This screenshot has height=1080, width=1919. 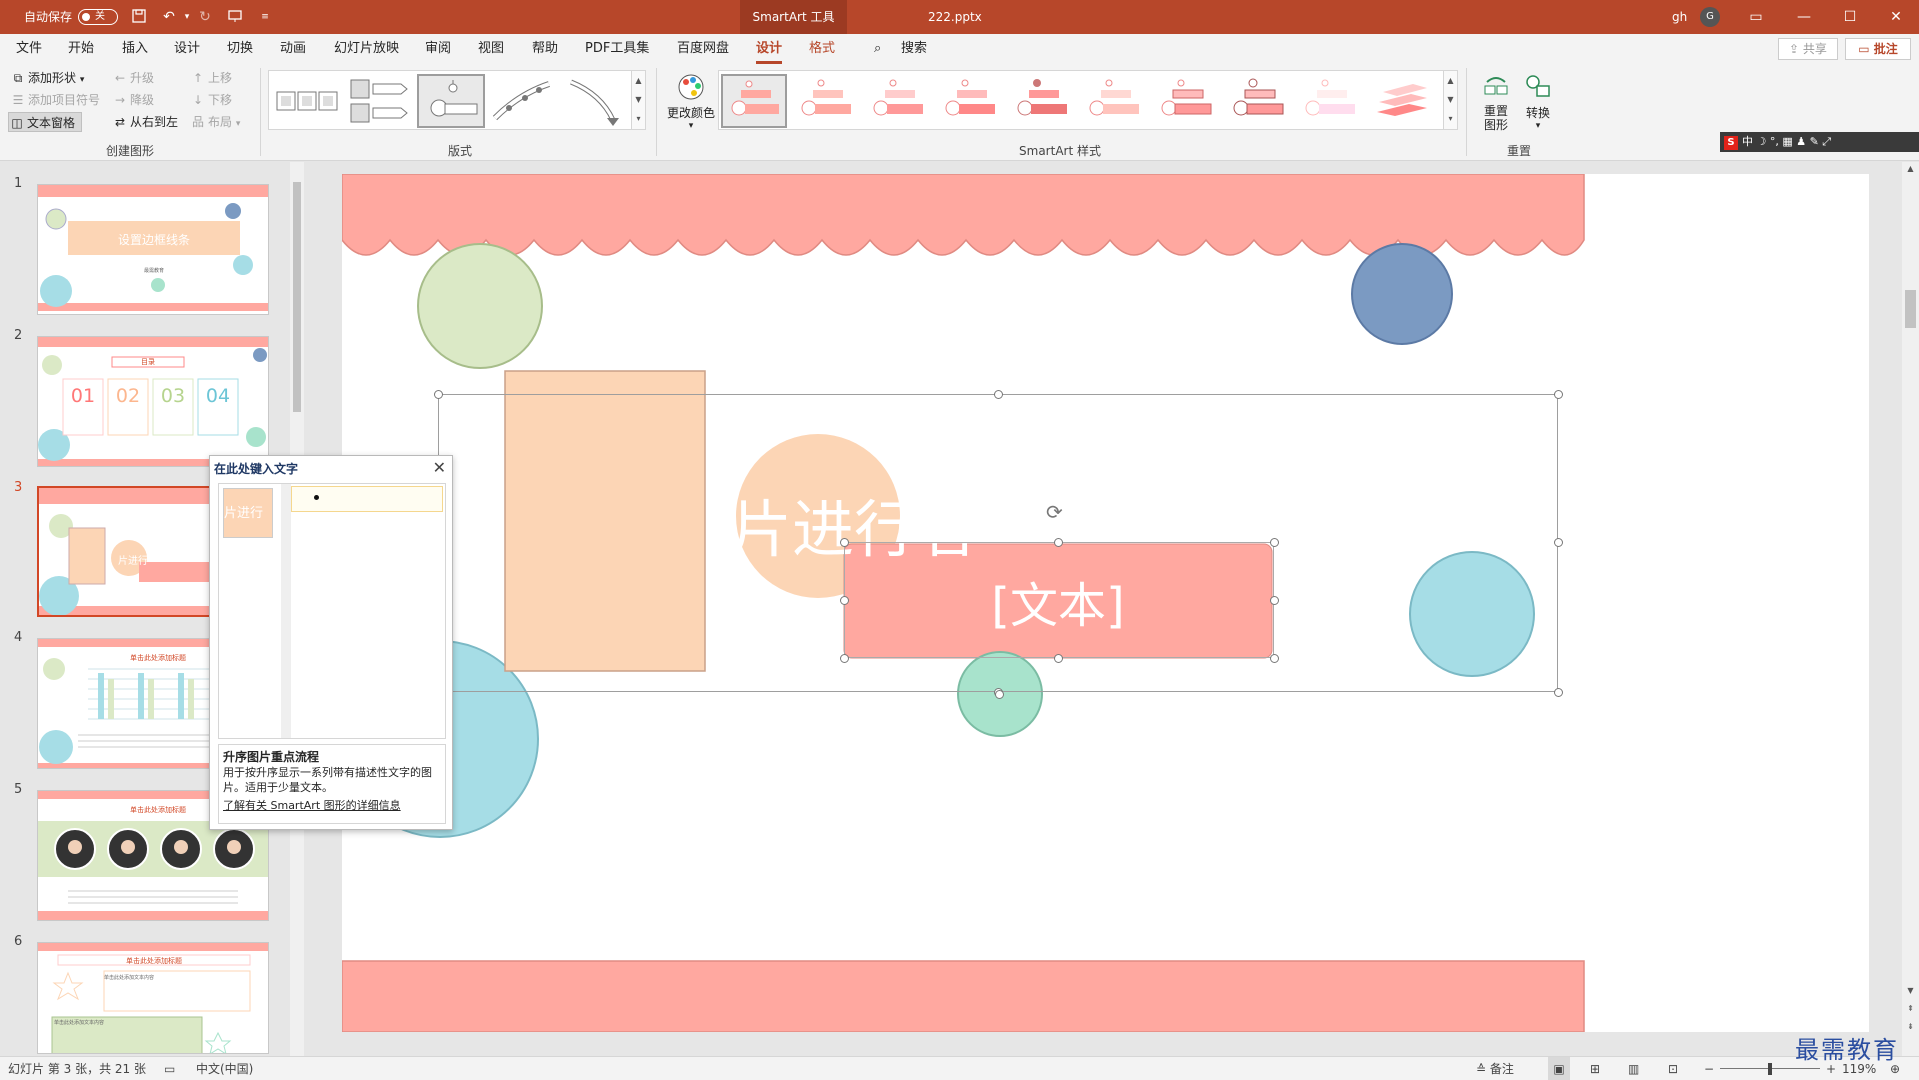 I want to click on minimize-icon: —, so click(x=1804, y=17).